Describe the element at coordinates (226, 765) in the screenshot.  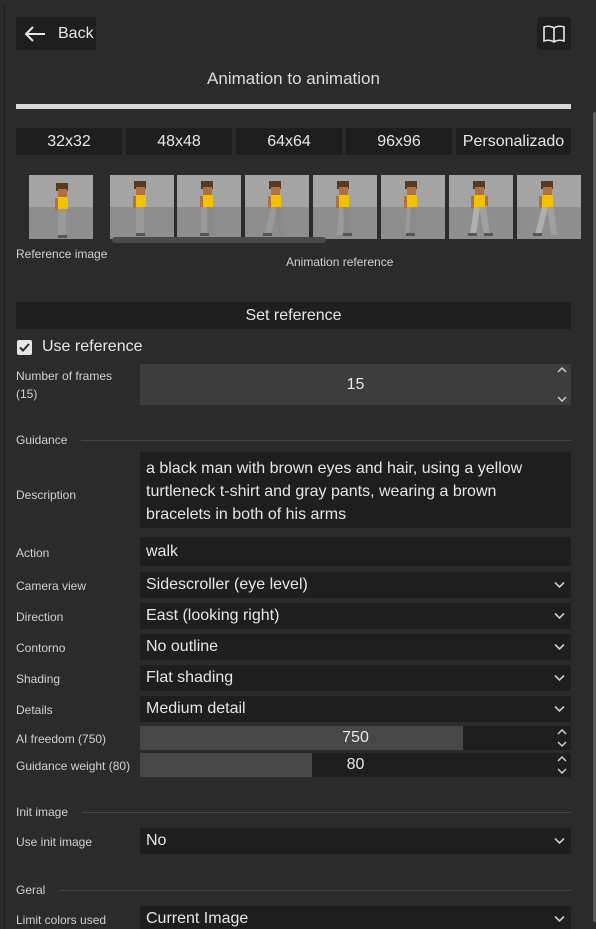
I see `guidance-weight-fill` at that location.